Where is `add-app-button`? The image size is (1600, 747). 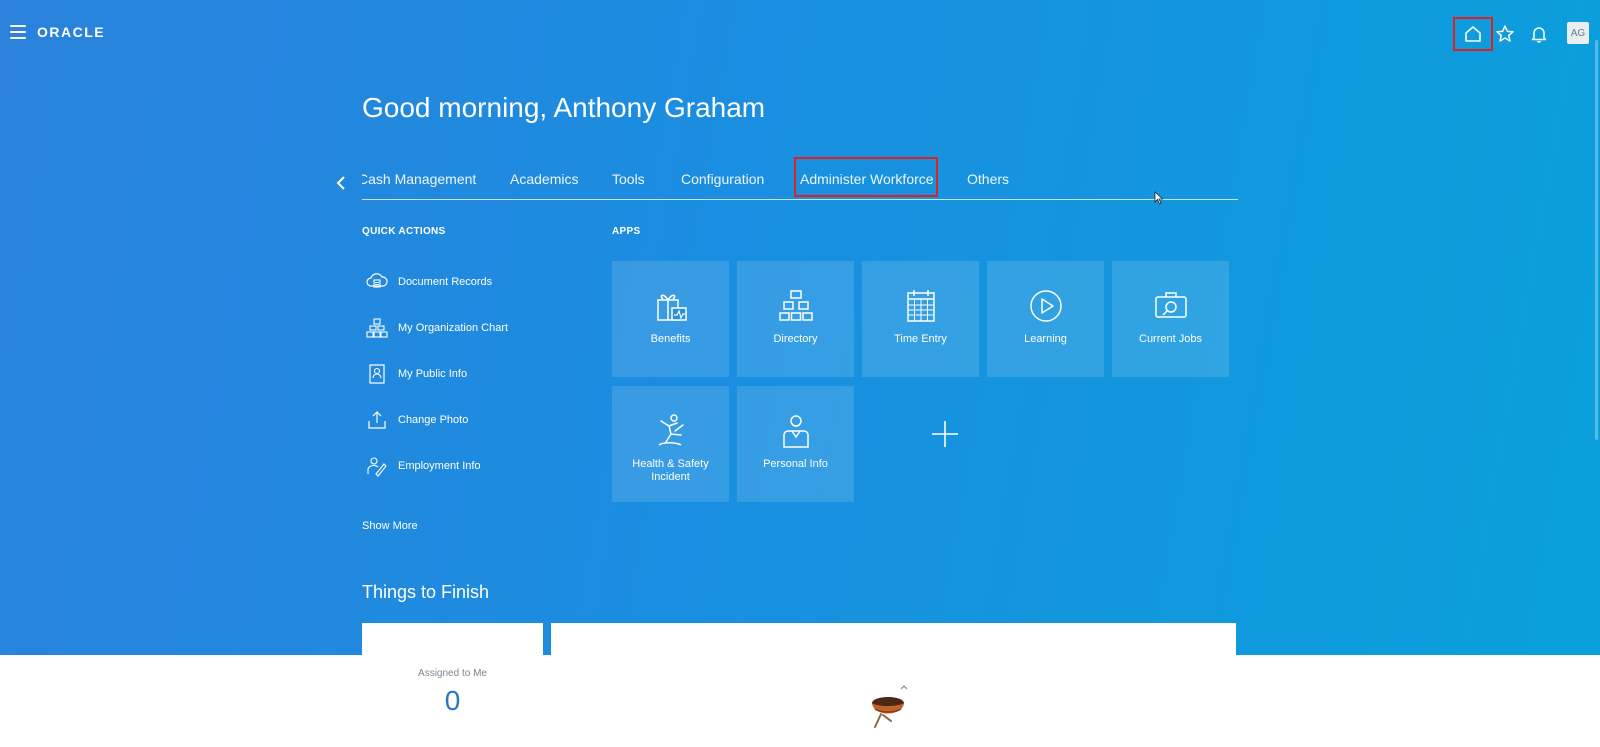
add-app-button is located at coordinates (944, 434).